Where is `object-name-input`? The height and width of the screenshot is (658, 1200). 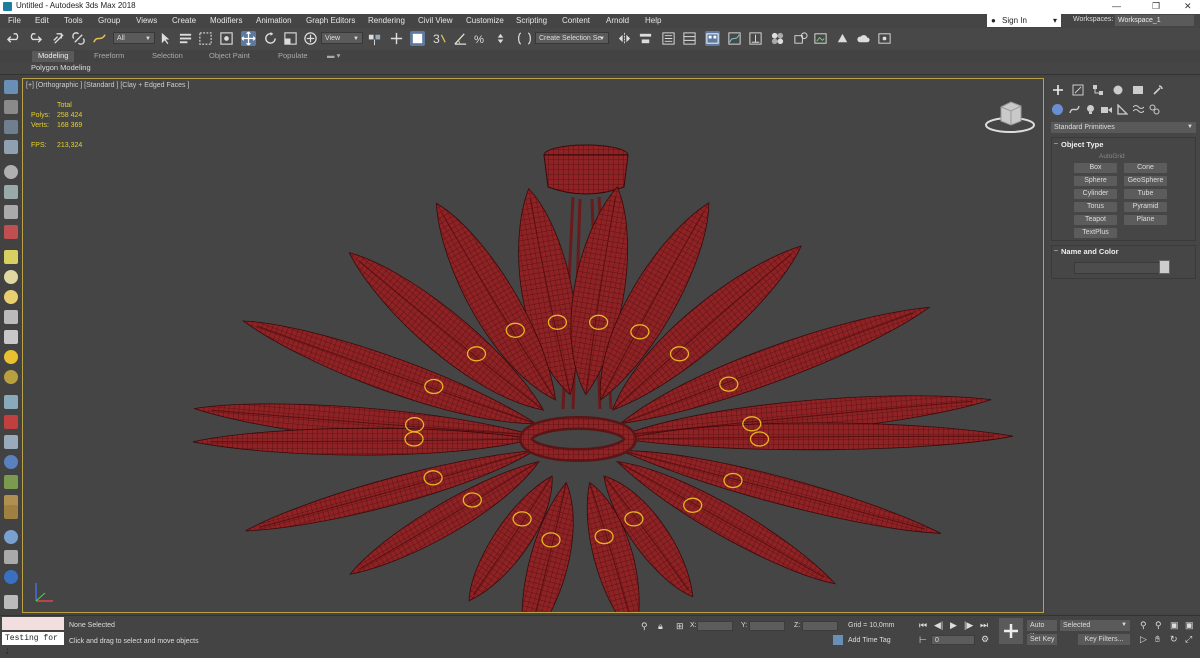
object-name-input is located at coordinates (1117, 268).